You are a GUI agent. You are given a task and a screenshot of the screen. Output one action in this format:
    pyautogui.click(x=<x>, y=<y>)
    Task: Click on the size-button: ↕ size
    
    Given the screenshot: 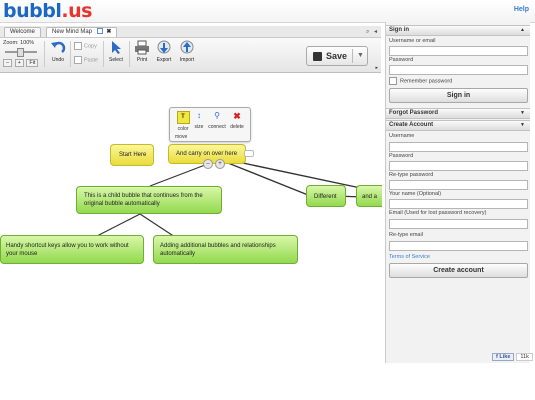 What is the action you would take?
    pyautogui.click(x=199, y=120)
    